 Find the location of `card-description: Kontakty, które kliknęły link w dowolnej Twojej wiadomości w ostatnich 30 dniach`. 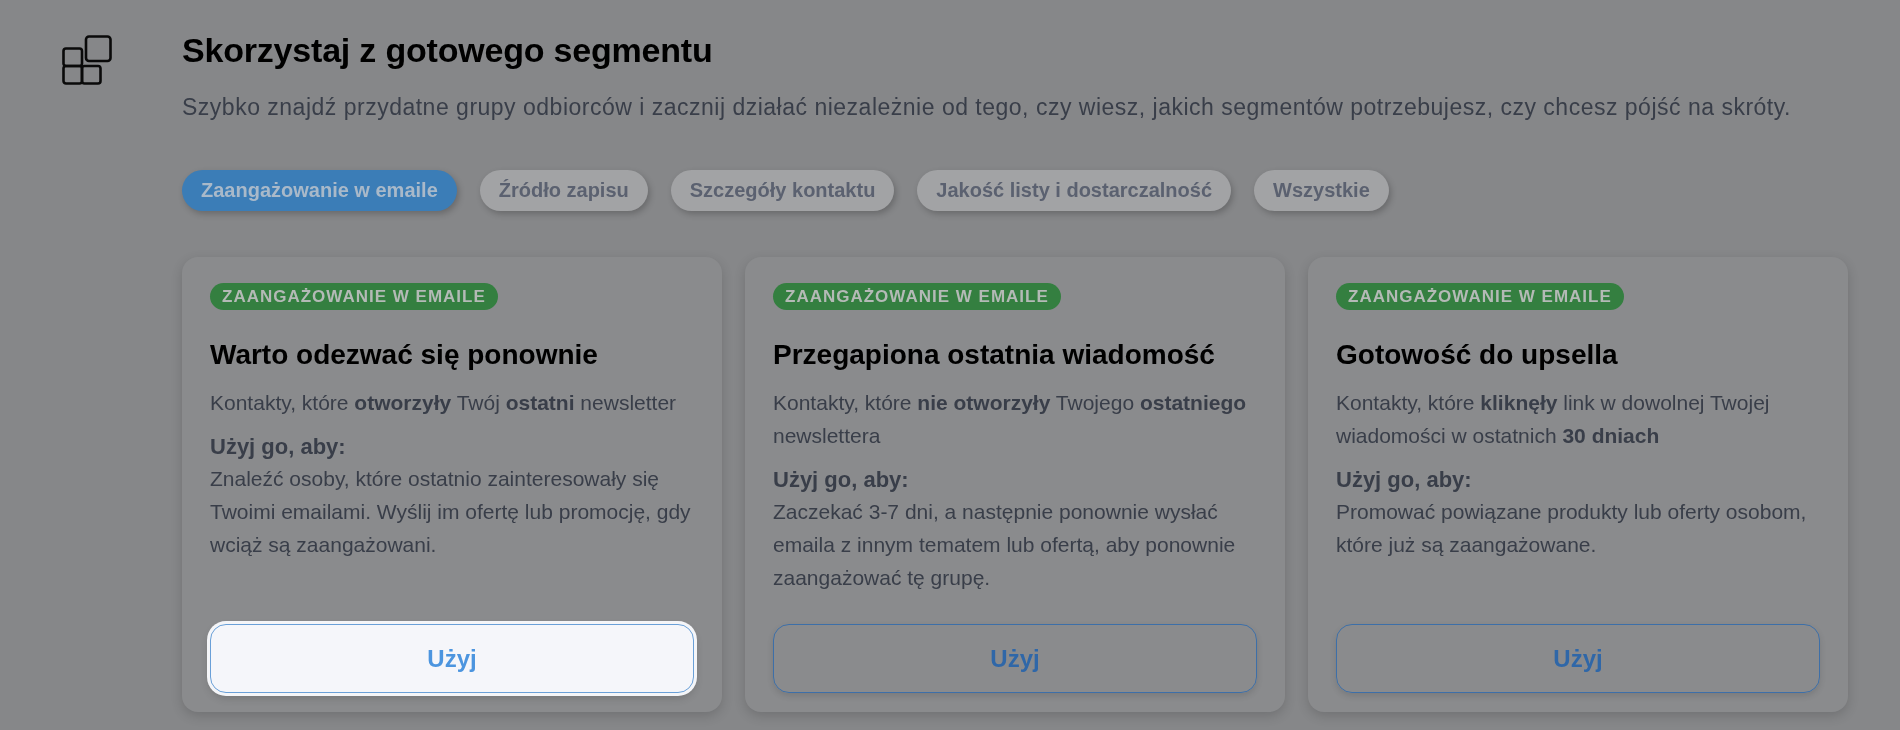

card-description: Kontakty, które kliknęły link w dowolnej Twojej wiadomości w ostatnich 30 dniach is located at coordinates (1553, 419).